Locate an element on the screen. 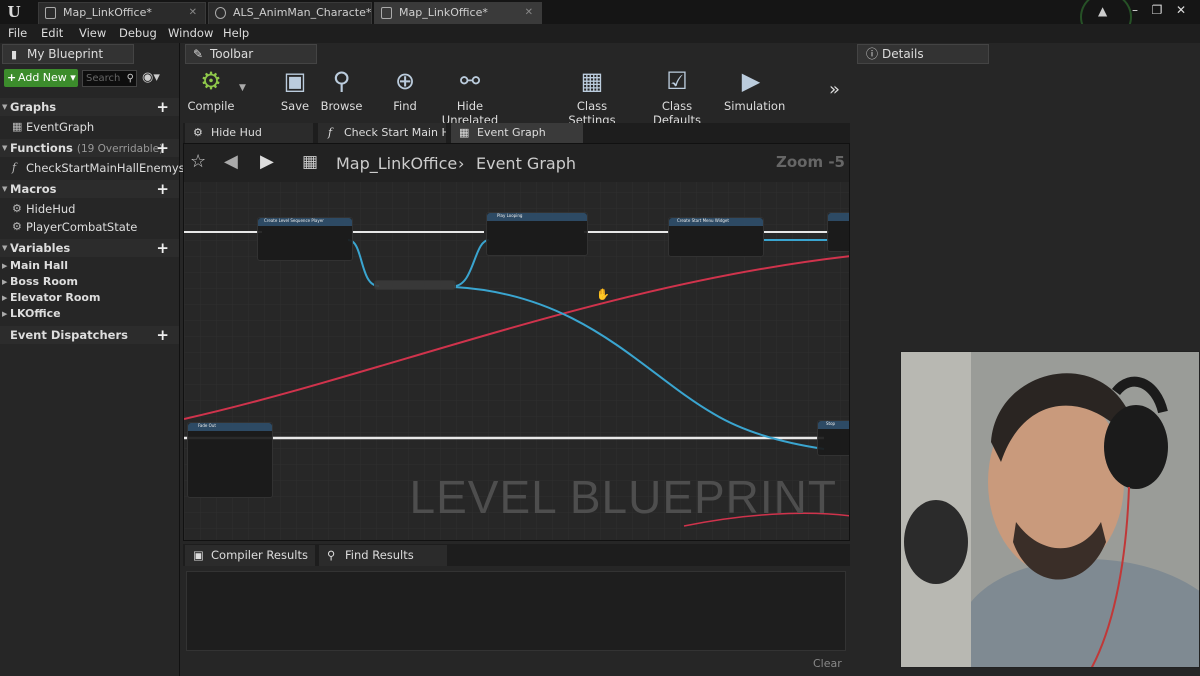  my-blueprint-tab: ▮ My Blueprint is located at coordinates (68, 54).